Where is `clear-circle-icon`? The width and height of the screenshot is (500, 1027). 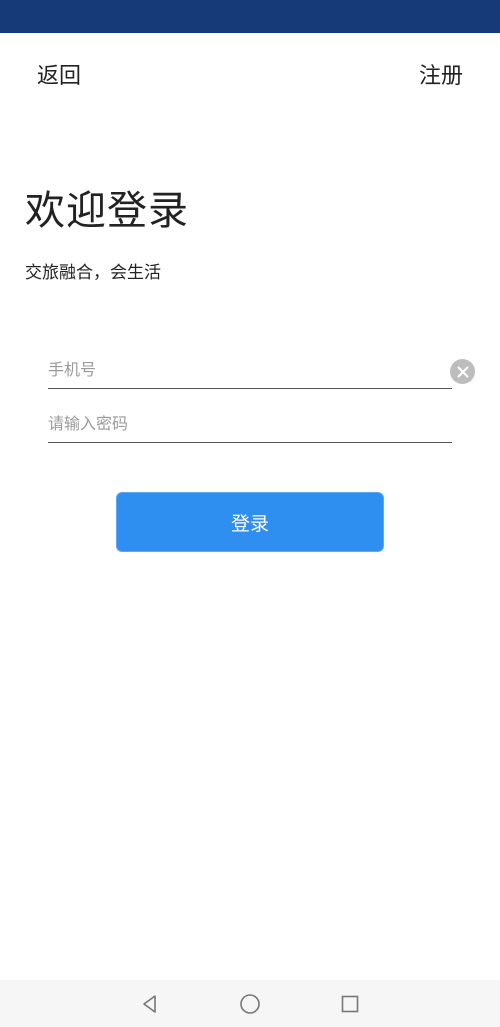
clear-circle-icon is located at coordinates (462, 371).